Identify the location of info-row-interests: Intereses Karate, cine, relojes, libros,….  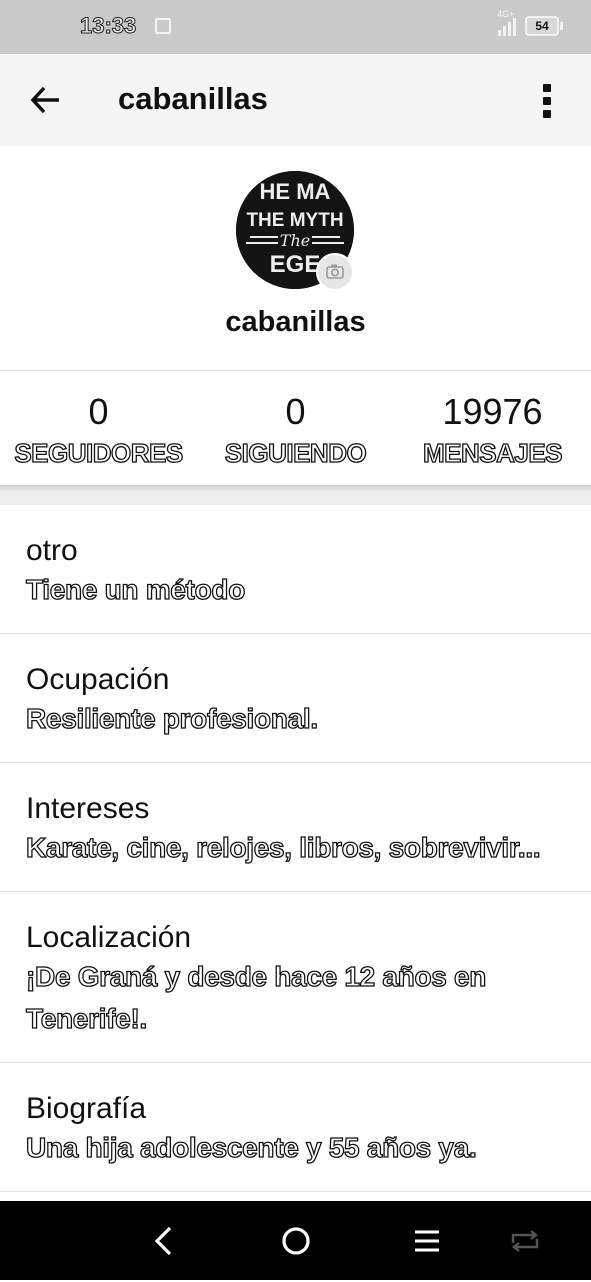
(295, 827).